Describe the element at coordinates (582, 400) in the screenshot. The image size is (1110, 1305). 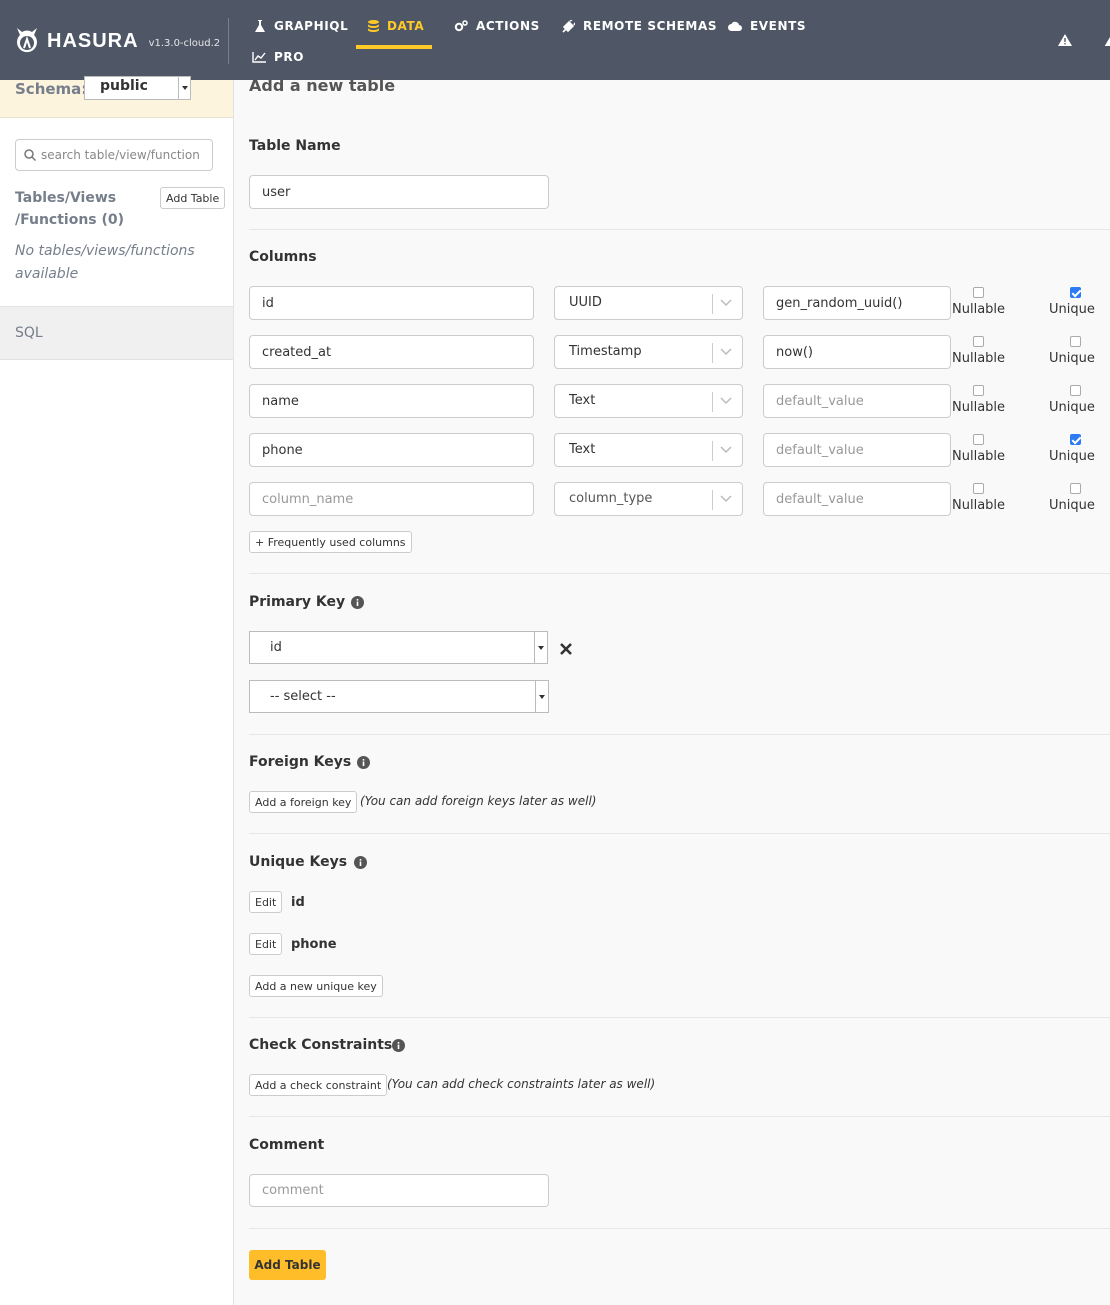
I see `column-type-value: Text` at that location.